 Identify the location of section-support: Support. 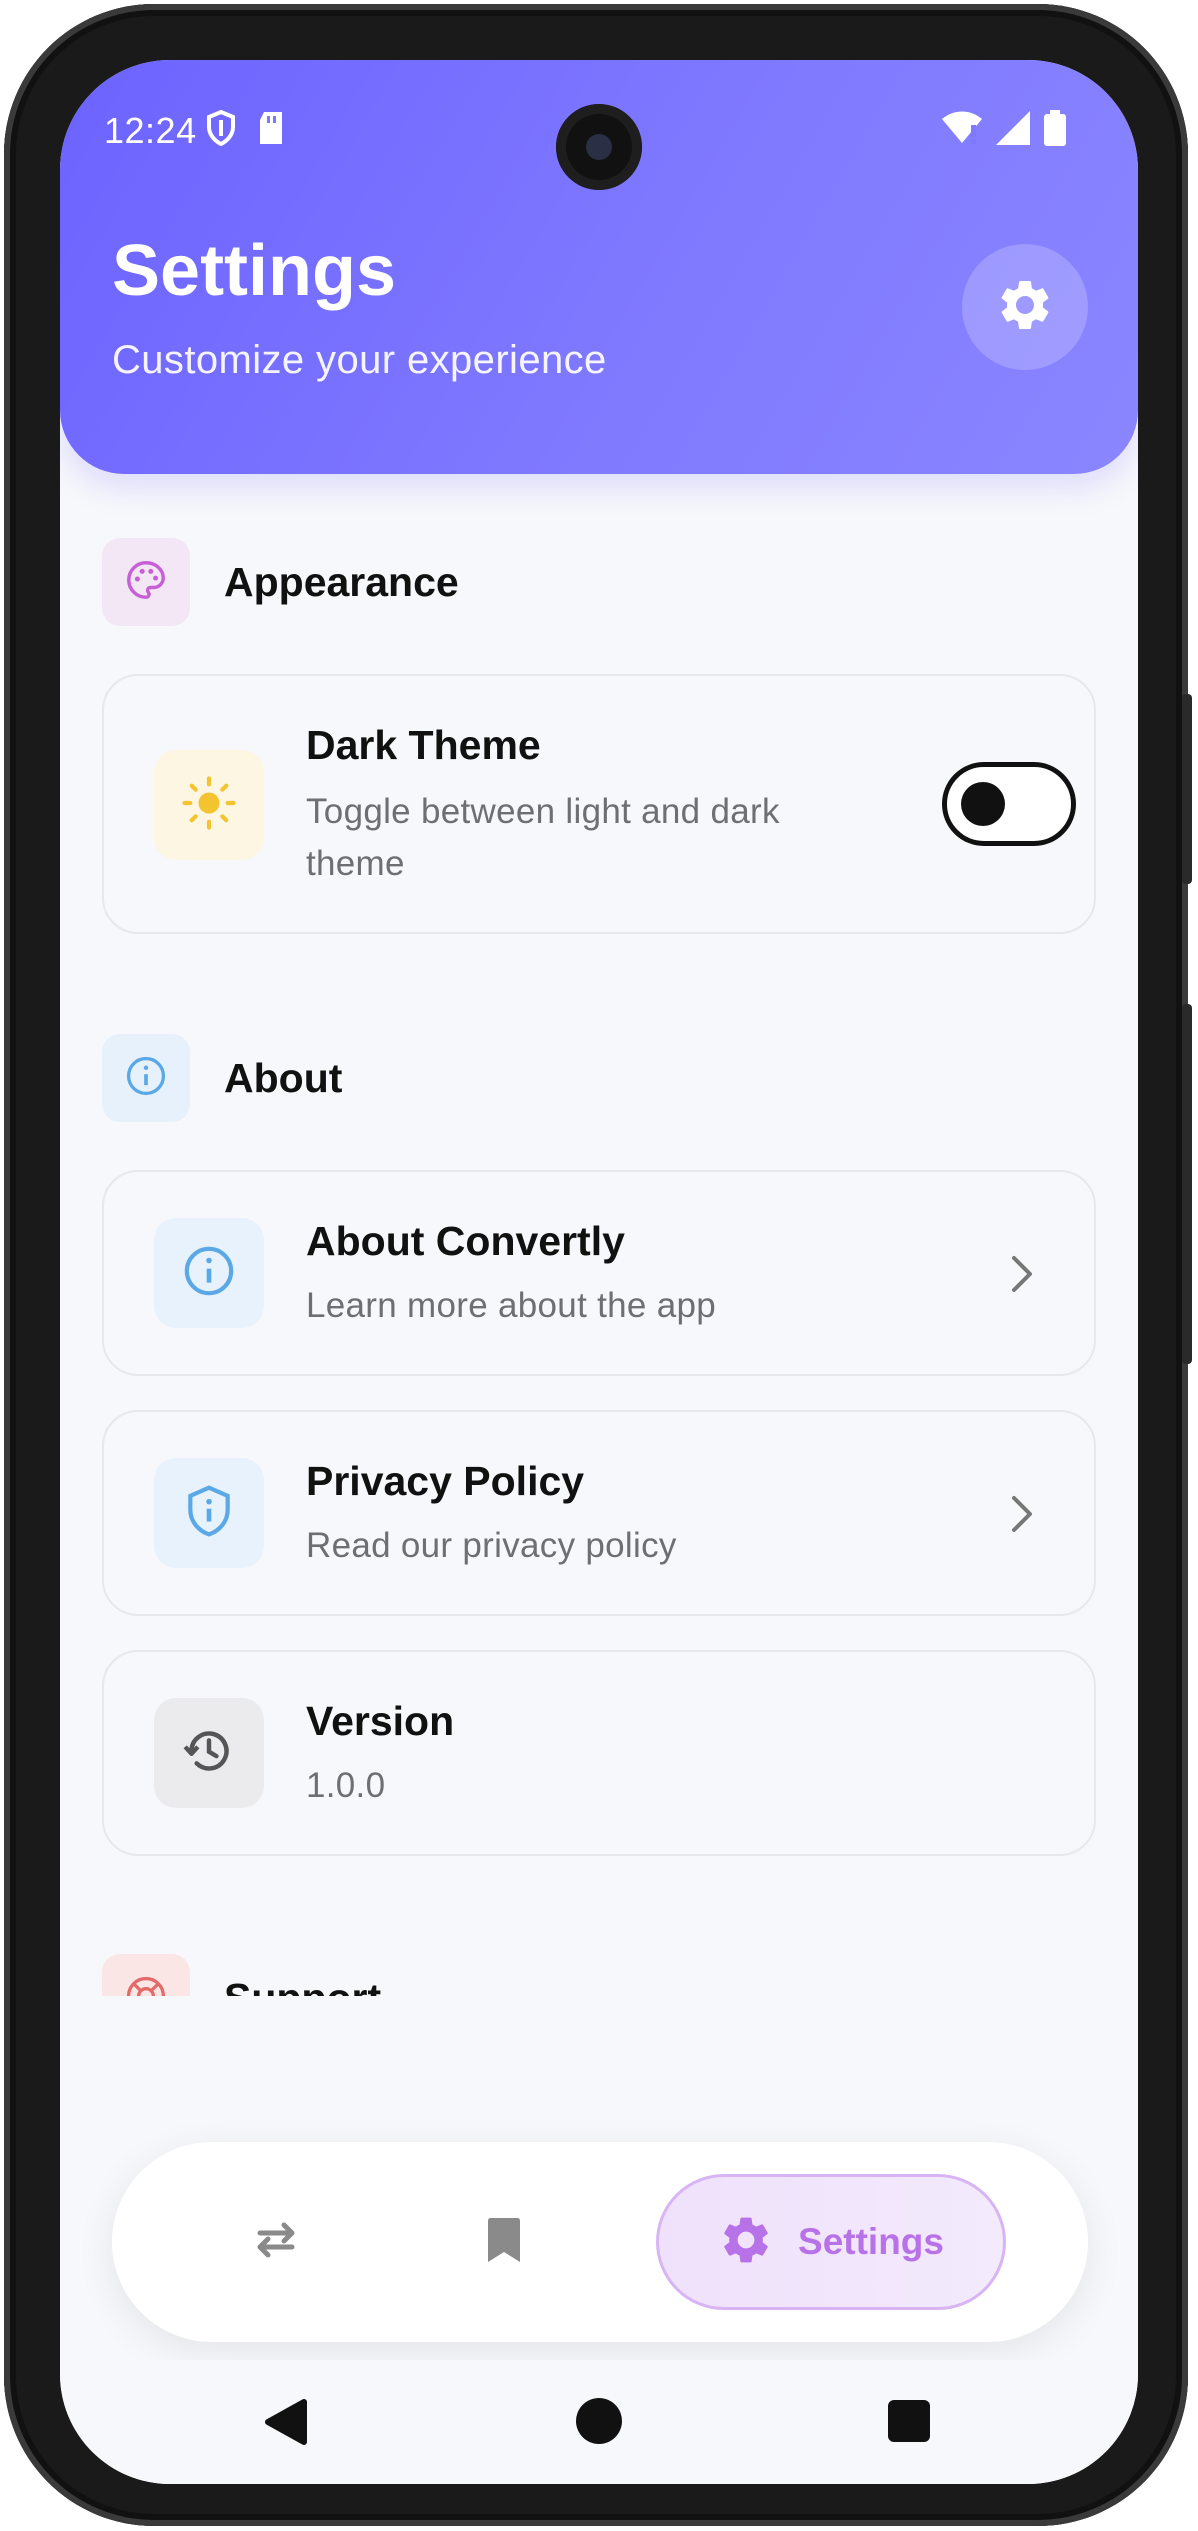
(241, 1975).